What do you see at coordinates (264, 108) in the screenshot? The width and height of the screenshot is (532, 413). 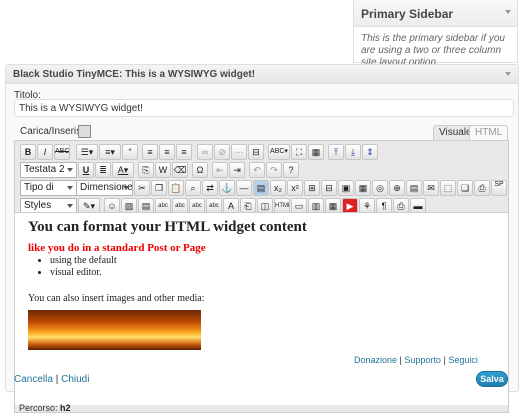 I see `title-input` at bounding box center [264, 108].